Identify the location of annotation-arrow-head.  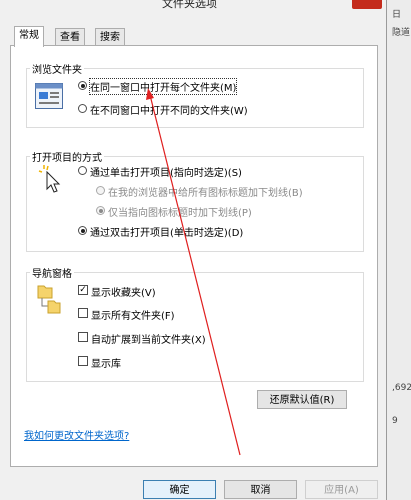
(150, 94).